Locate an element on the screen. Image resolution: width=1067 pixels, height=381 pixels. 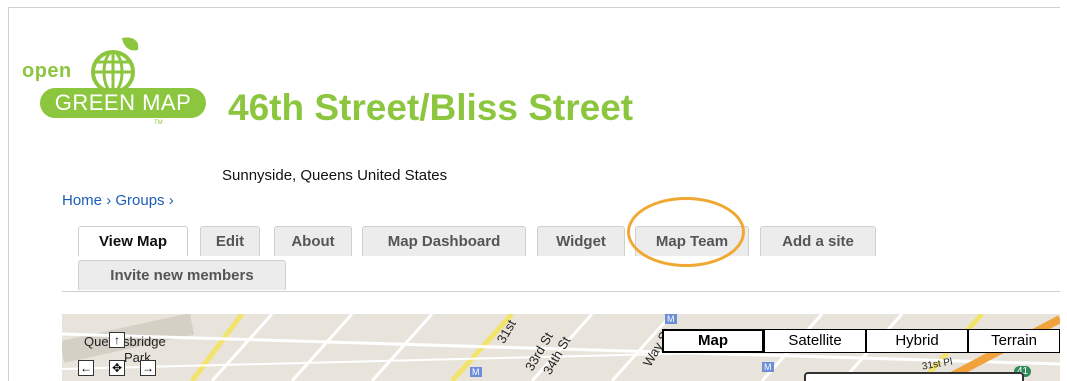
breadcrumb: Home › Groups › is located at coordinates (118, 200).